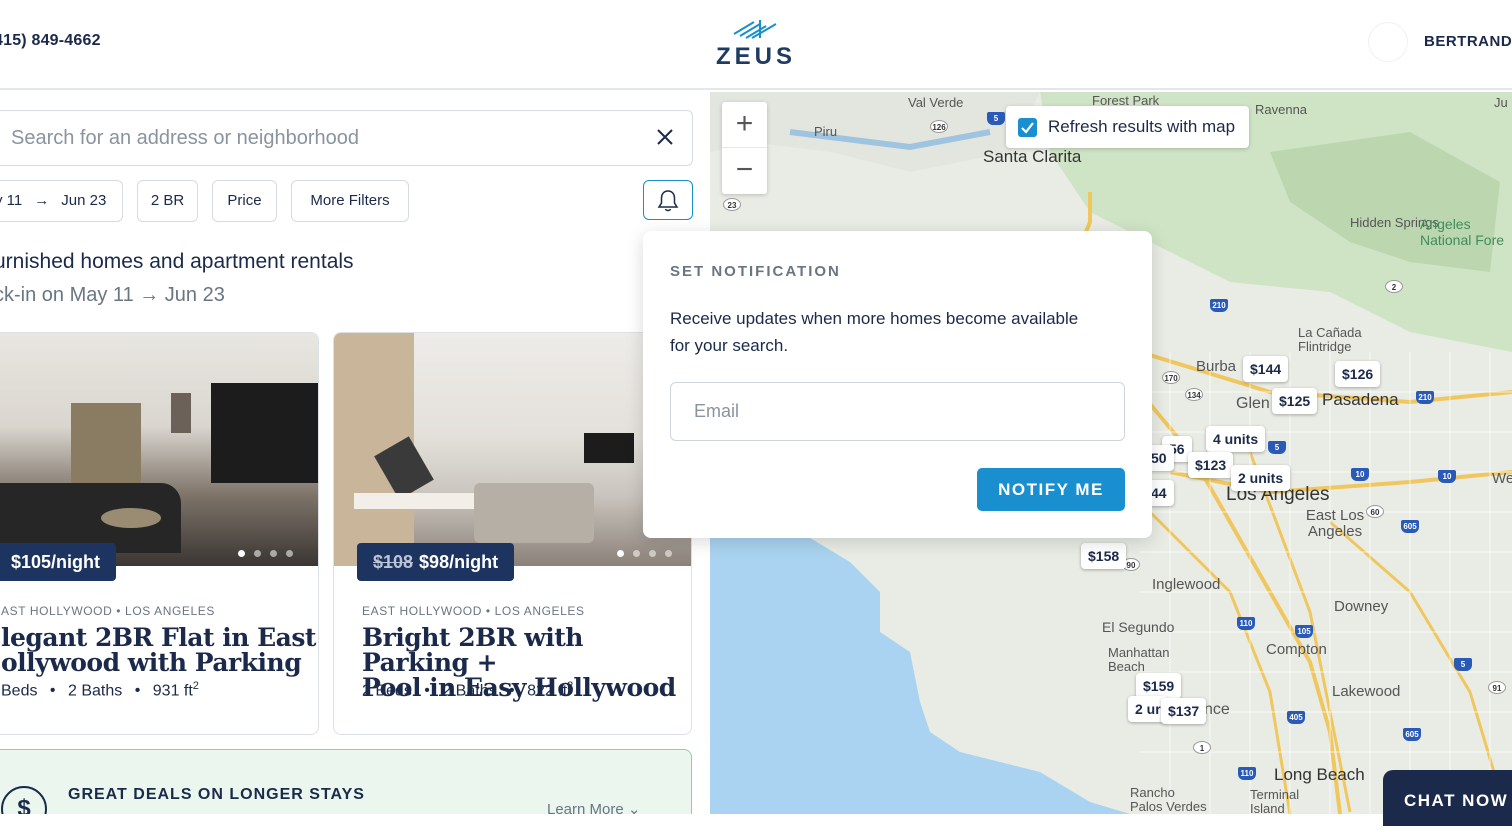 The height and width of the screenshot is (832, 1512). Describe the element at coordinates (56, 562) in the screenshot. I see `nightly-price: $105/night` at that location.